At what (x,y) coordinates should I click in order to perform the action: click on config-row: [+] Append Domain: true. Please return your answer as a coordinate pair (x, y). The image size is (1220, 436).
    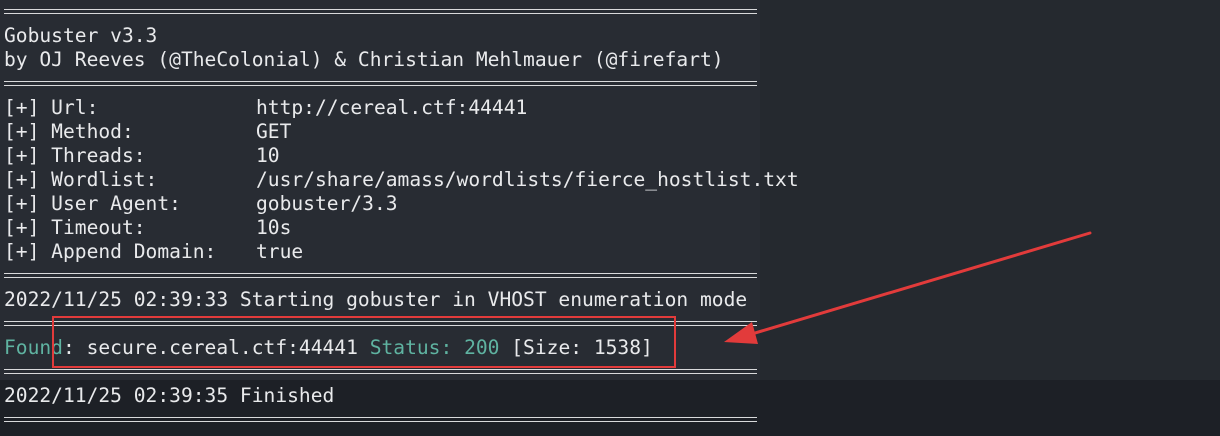
    Looking at the image, I should click on (609, 252).